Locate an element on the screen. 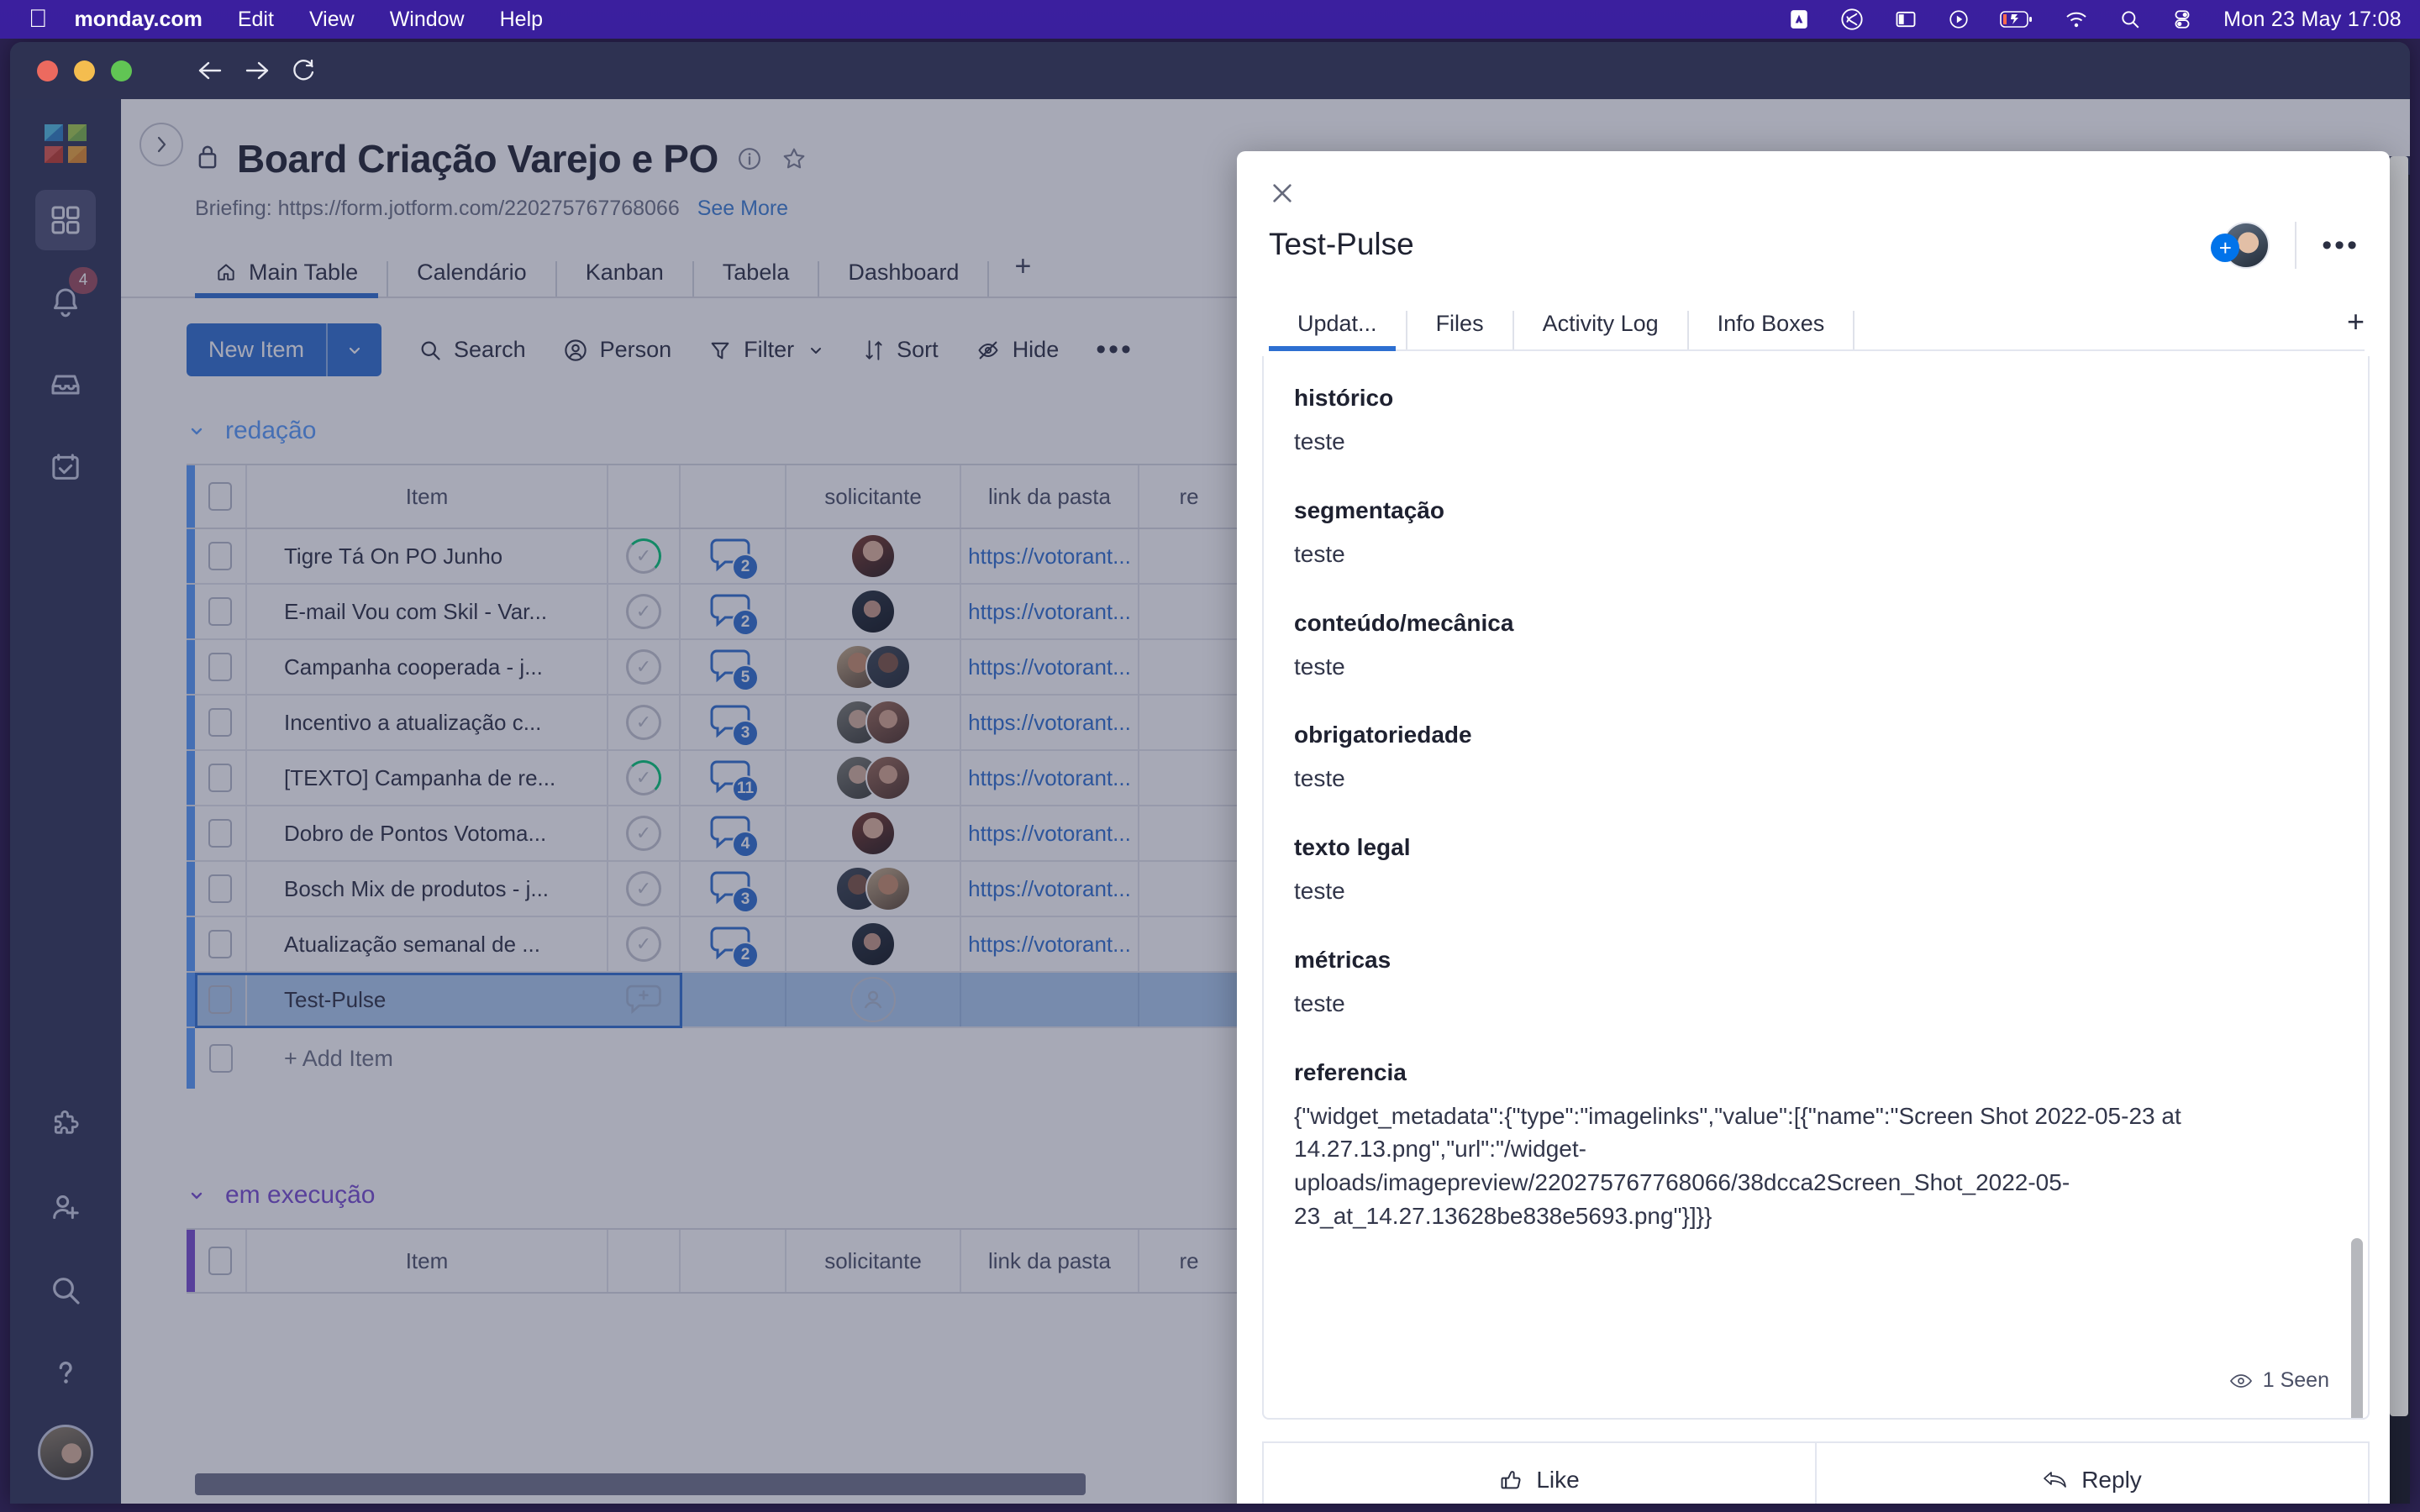 This screenshot has width=2420, height=1512. like-button: Like is located at coordinates (1539, 1473).